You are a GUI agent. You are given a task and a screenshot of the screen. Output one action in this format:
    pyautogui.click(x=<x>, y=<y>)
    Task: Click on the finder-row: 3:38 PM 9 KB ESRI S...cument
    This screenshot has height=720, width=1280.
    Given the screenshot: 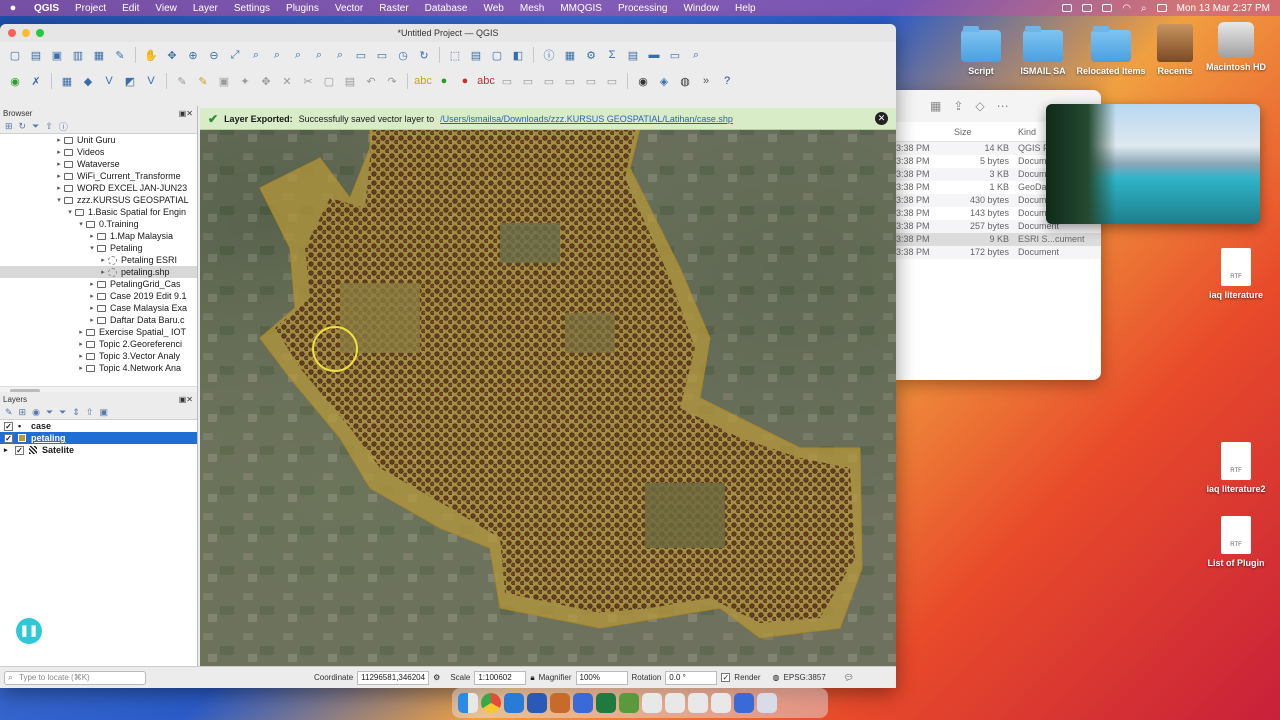 What is the action you would take?
    pyautogui.click(x=998, y=239)
    